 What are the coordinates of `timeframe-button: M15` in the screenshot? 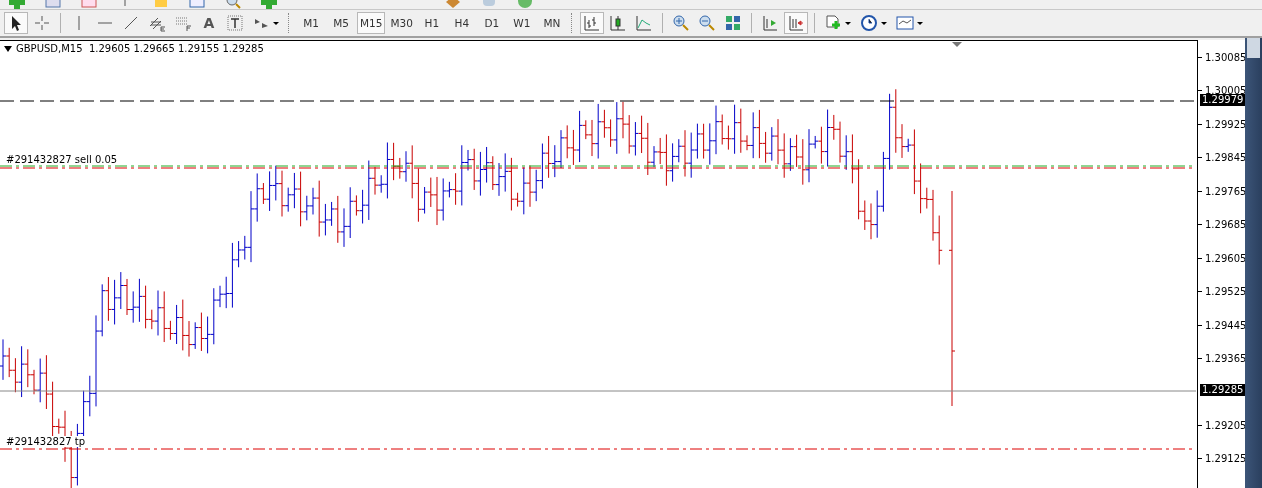 It's located at (371, 23).